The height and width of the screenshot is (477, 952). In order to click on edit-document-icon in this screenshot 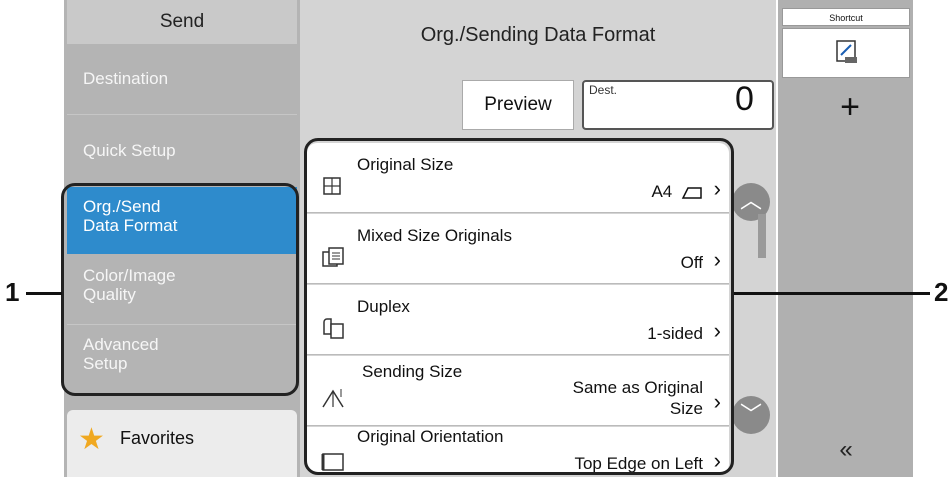, I will do `click(846, 51)`.